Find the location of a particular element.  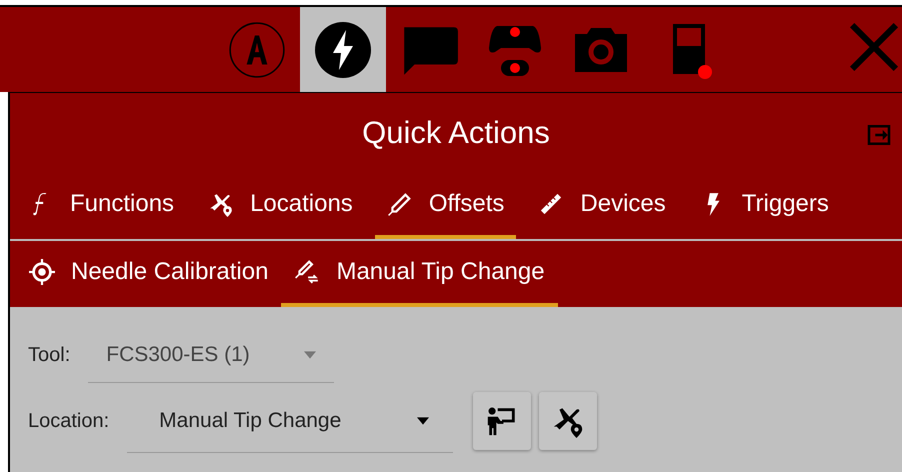

go-to-location-button is located at coordinates (568, 421).